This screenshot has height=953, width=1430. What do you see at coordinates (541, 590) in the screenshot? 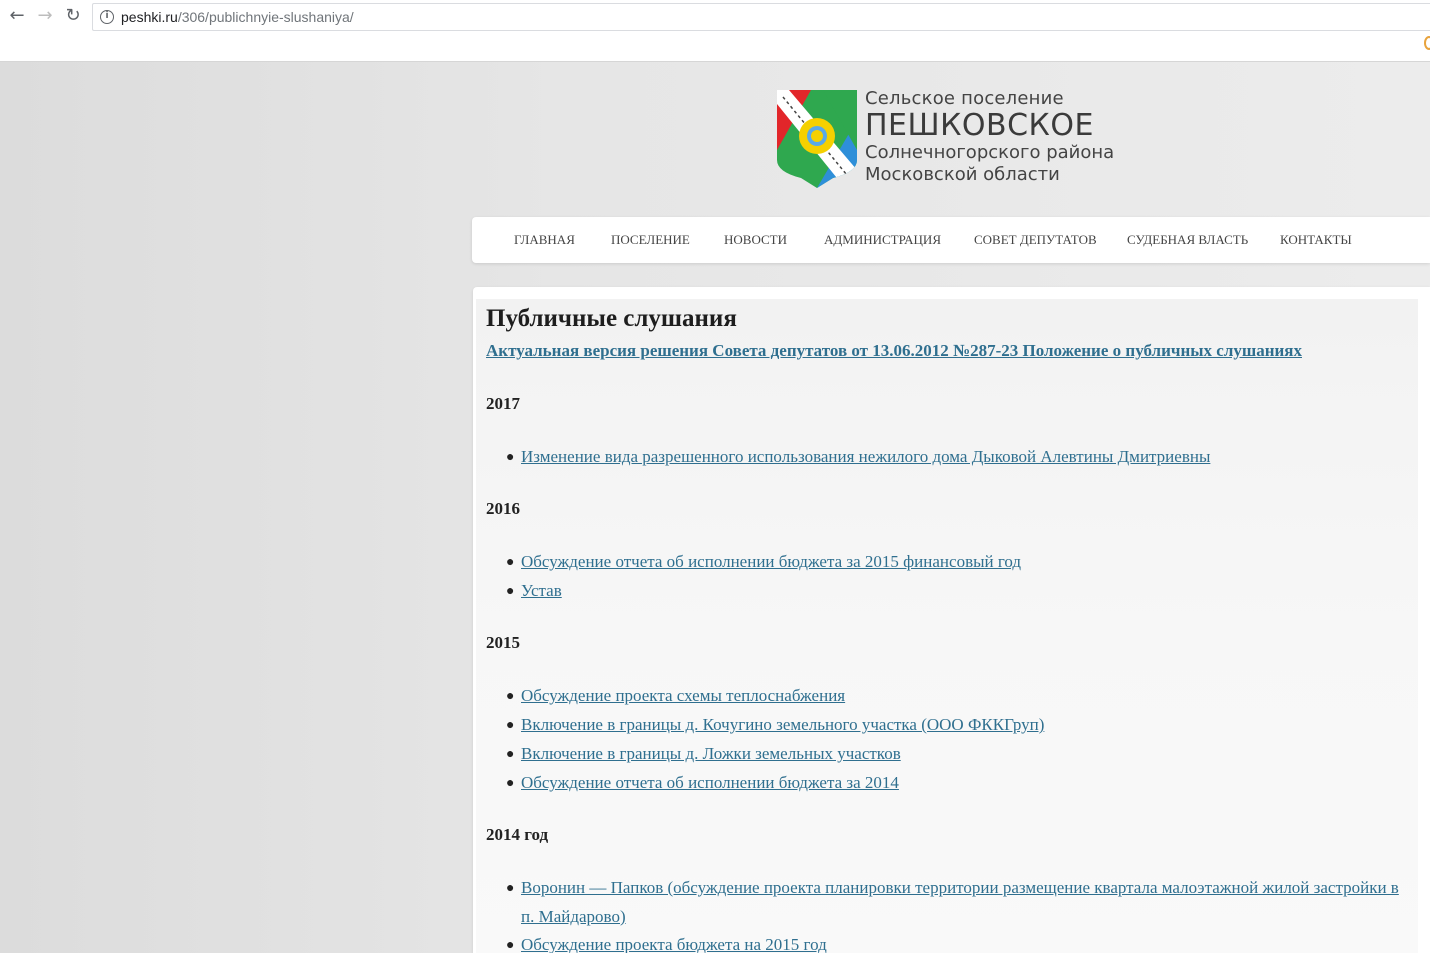
I see `hearing-link: Устав` at bounding box center [541, 590].